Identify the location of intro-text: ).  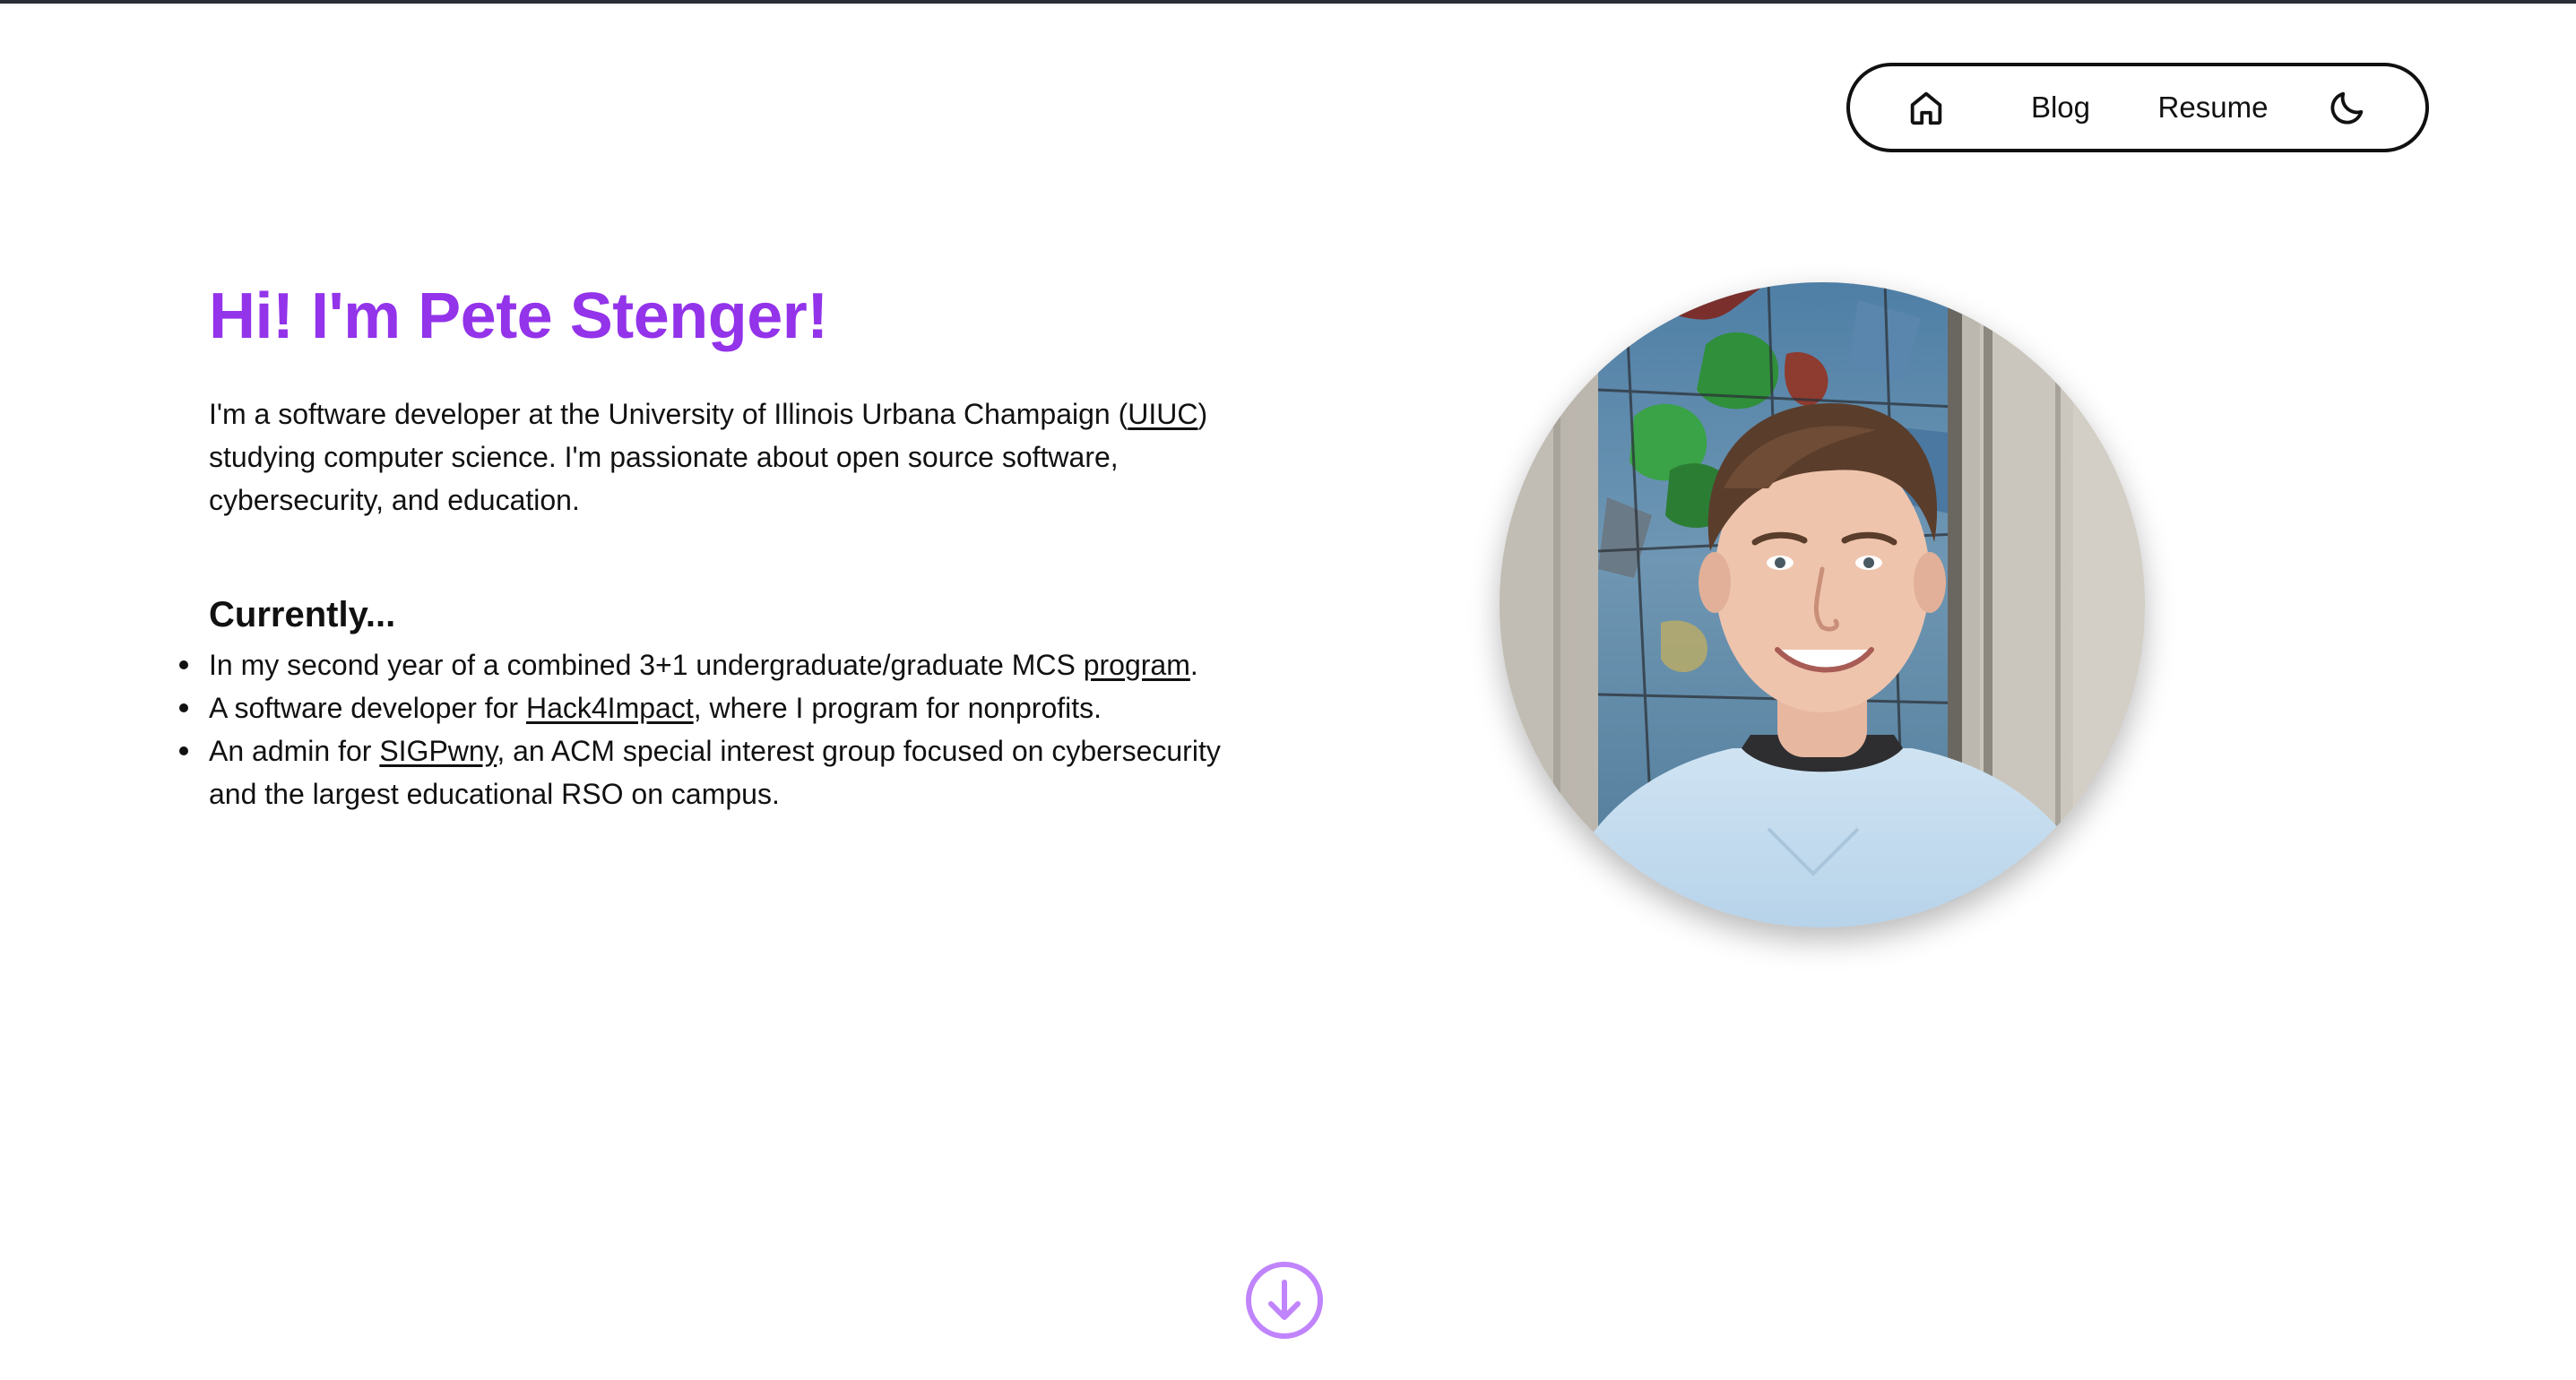
(1202, 414).